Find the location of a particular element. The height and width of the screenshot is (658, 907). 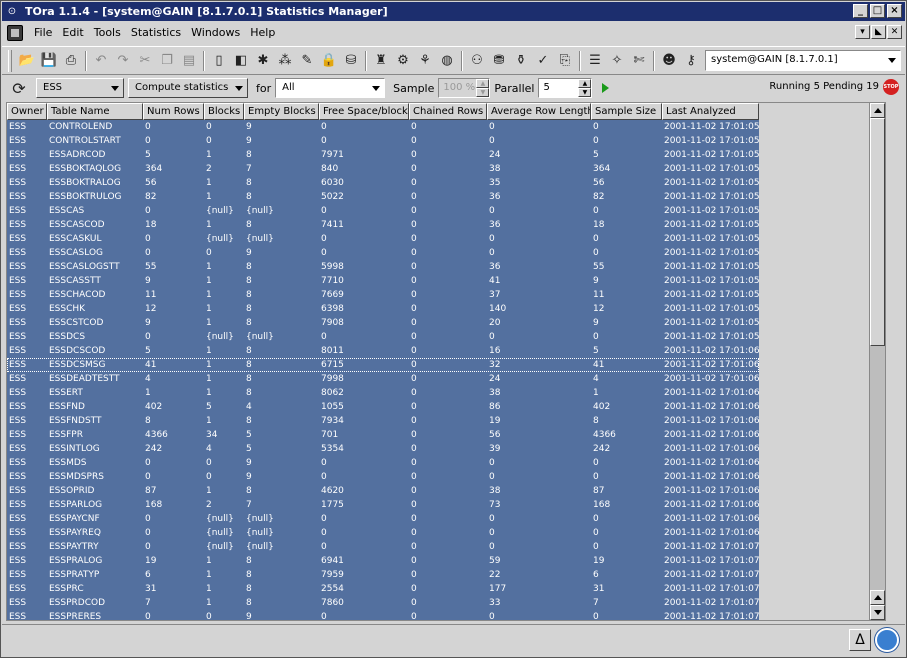

print-icon: ⎙ is located at coordinates (71, 61).